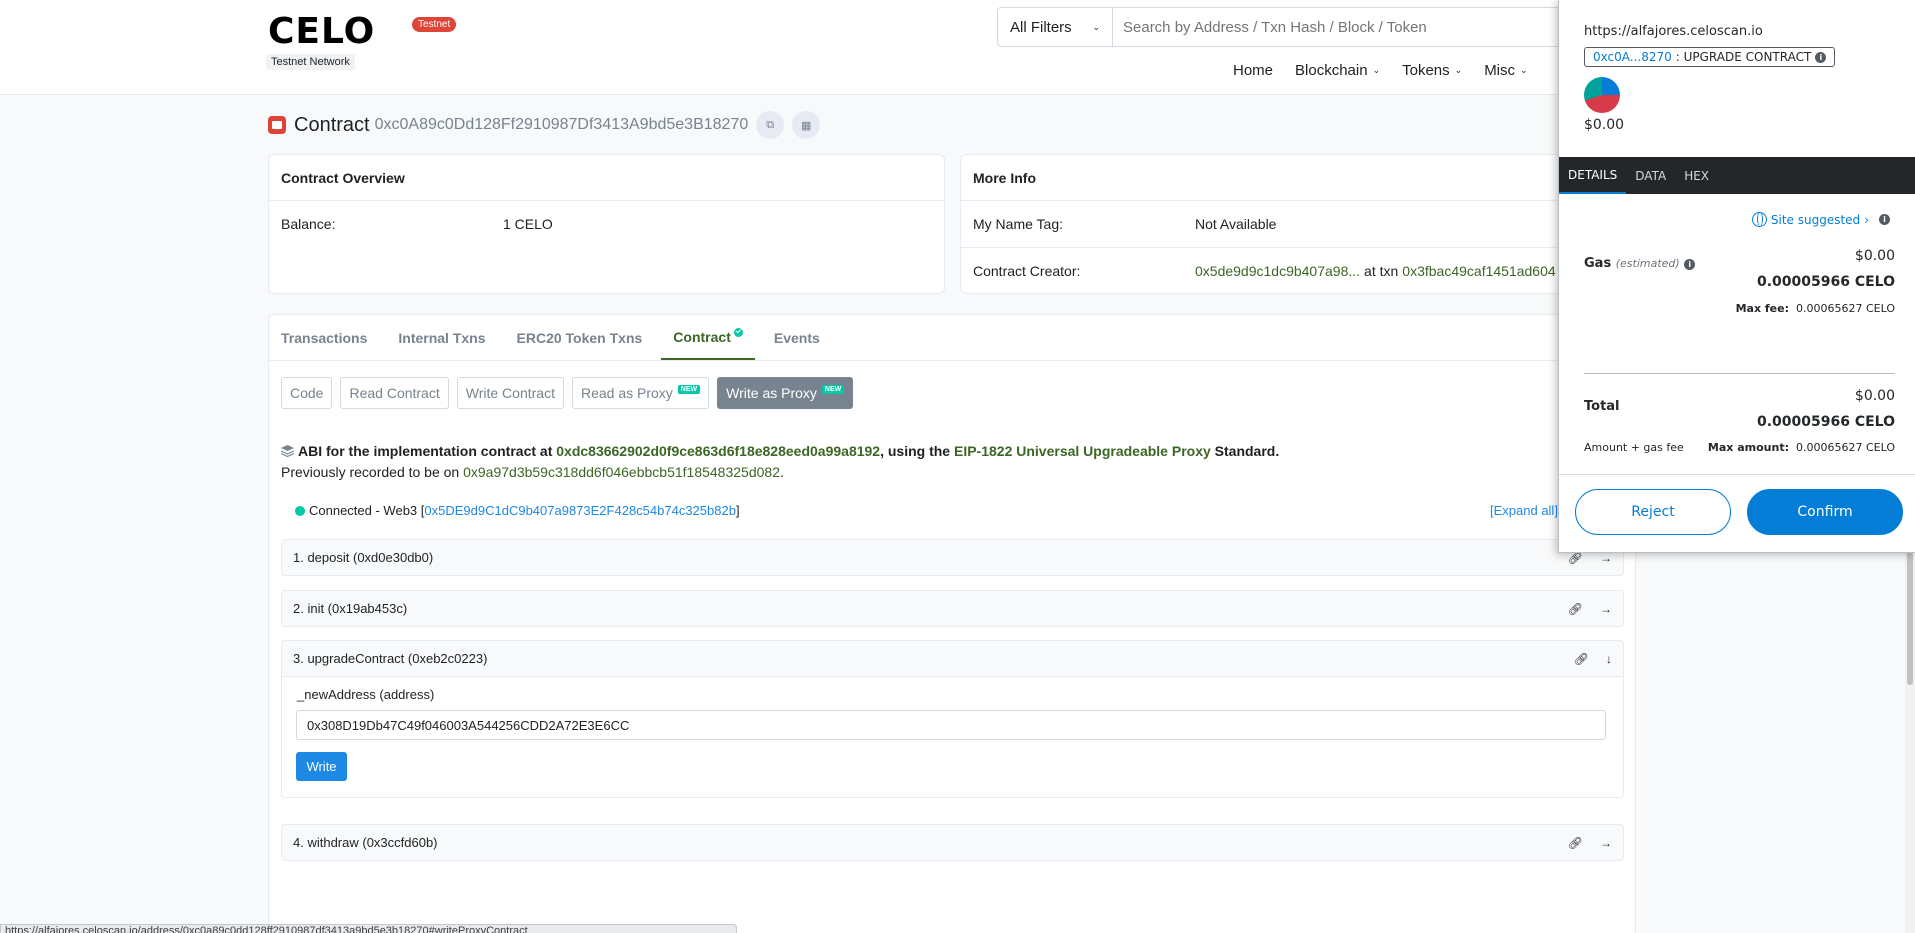  What do you see at coordinates (1593, 659) in the screenshot?
I see `function-icons: 🔗︎ ↓` at bounding box center [1593, 659].